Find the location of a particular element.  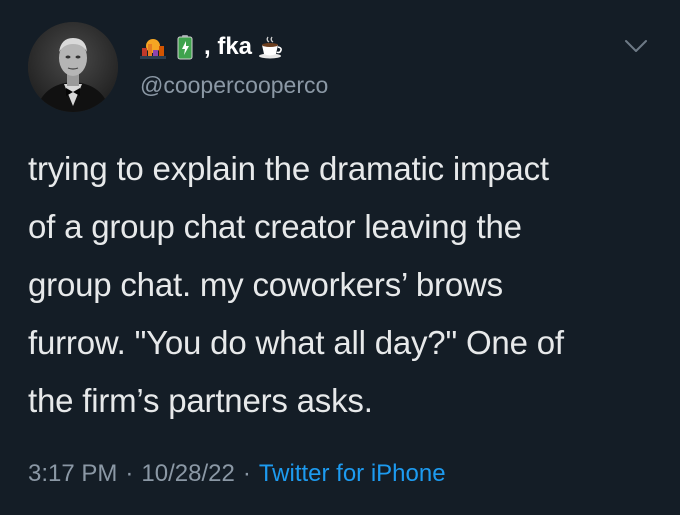

tweet-meta: 3:17 PM · 10/28/22 · Twitter for iPhone is located at coordinates (237, 474).